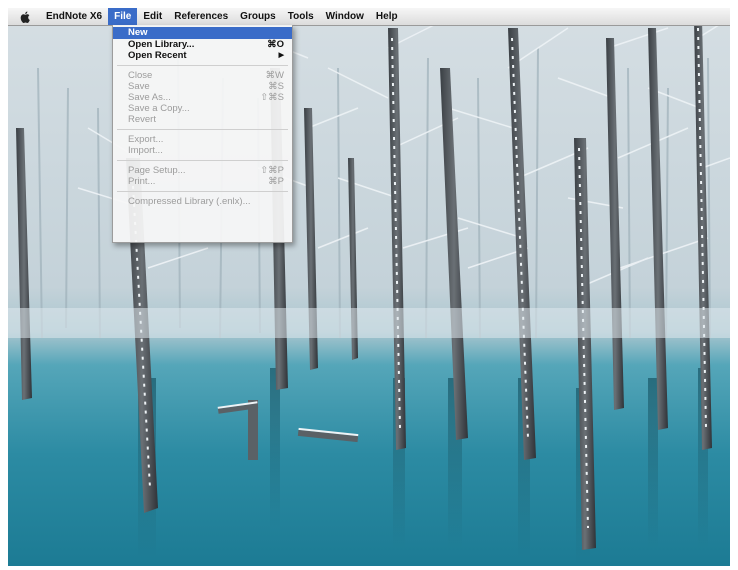 The image size is (738, 570). What do you see at coordinates (387, 16) in the screenshot?
I see `menu-help: Help` at bounding box center [387, 16].